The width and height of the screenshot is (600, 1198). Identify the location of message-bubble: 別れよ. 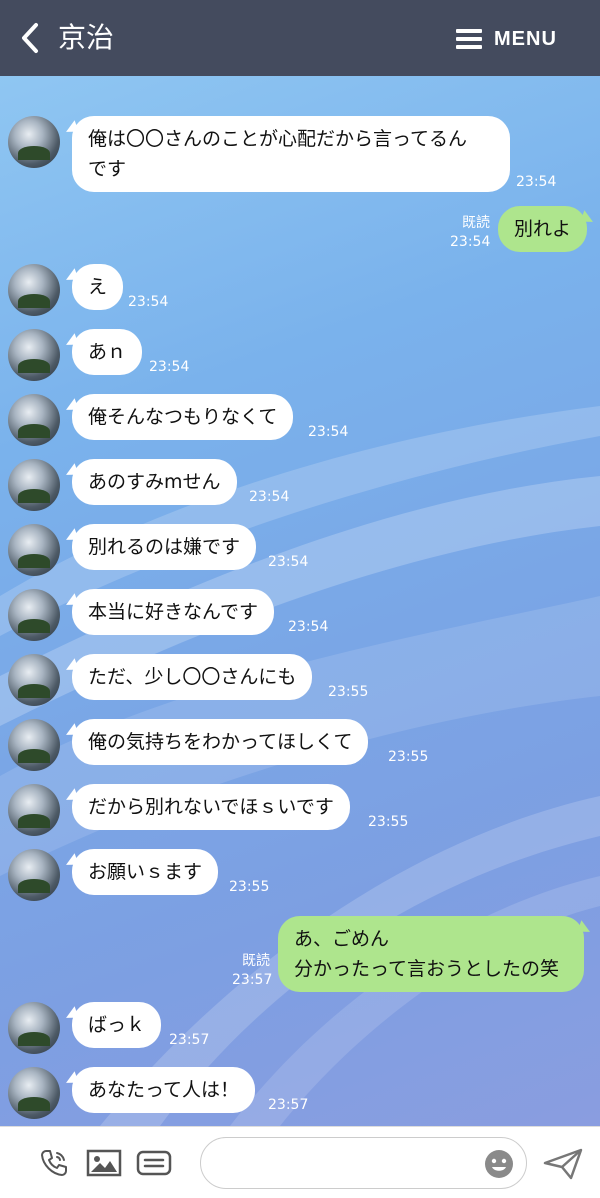
(543, 229).